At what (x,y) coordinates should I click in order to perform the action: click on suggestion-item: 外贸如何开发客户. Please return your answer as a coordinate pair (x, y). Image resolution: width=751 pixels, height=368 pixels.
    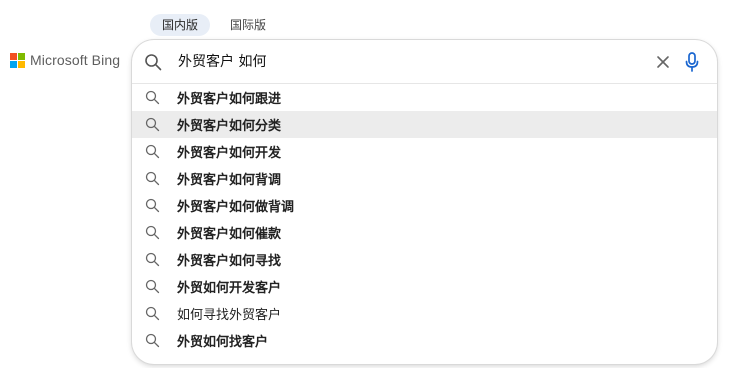
    Looking at the image, I should click on (424, 286).